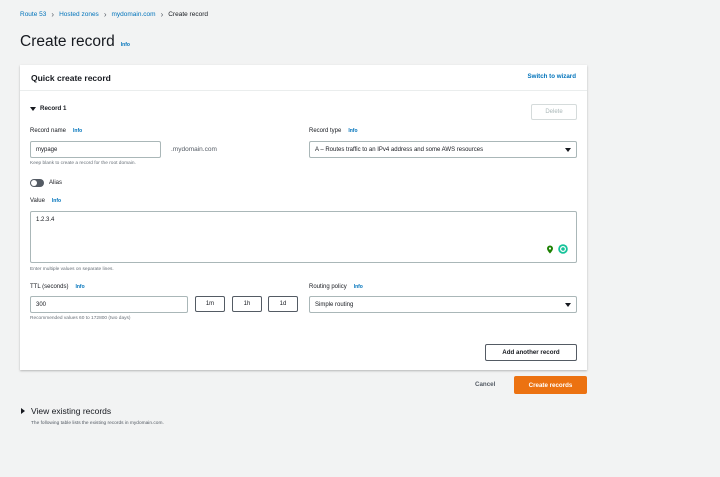 The height and width of the screenshot is (477, 720). Describe the element at coordinates (95, 149) in the screenshot. I see `record-name-input: mypage` at that location.